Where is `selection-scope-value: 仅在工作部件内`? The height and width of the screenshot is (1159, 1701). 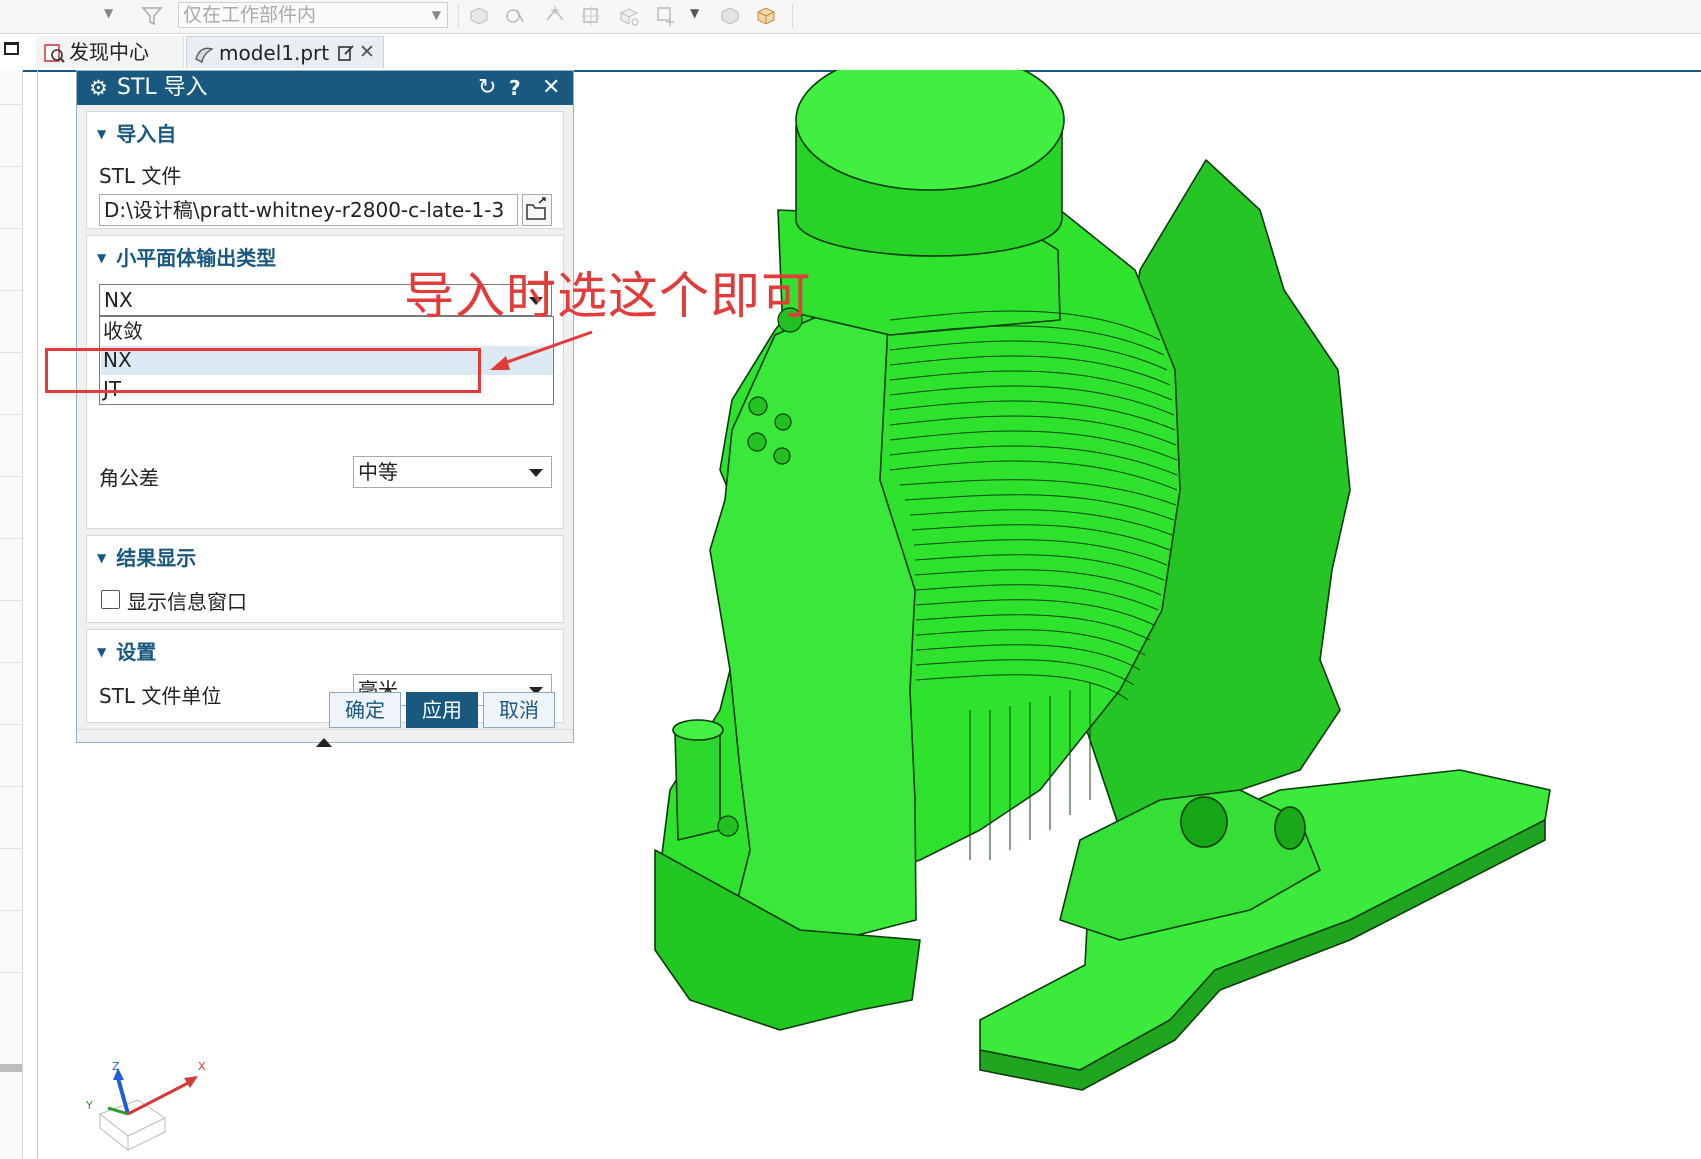 selection-scope-value: 仅在工作部件内 is located at coordinates (250, 15).